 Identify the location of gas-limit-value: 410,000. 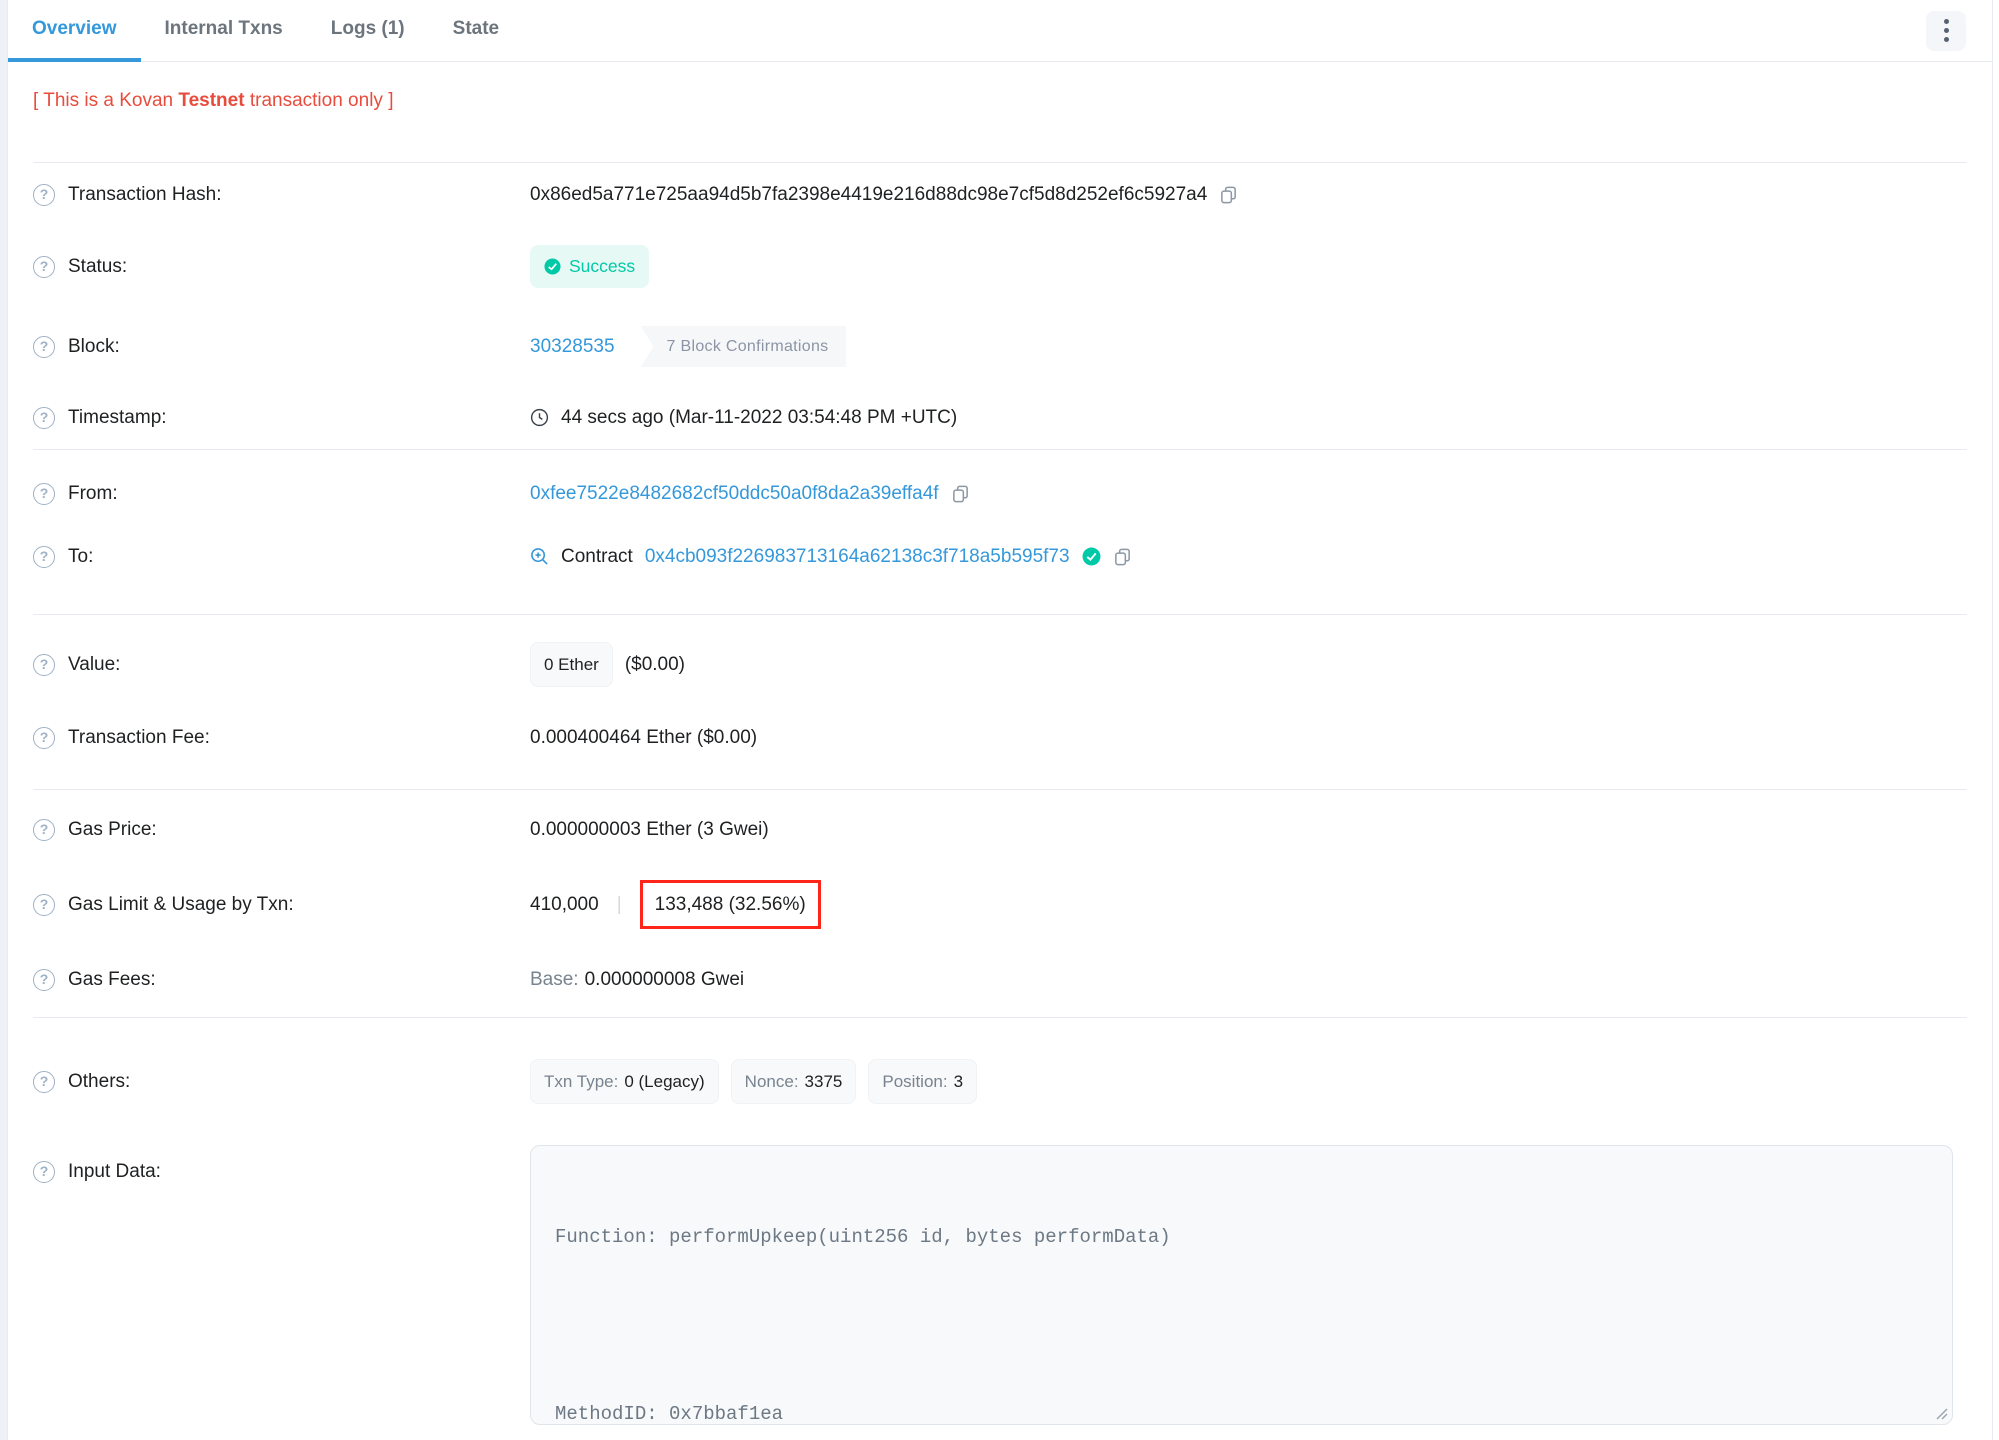
(564, 904).